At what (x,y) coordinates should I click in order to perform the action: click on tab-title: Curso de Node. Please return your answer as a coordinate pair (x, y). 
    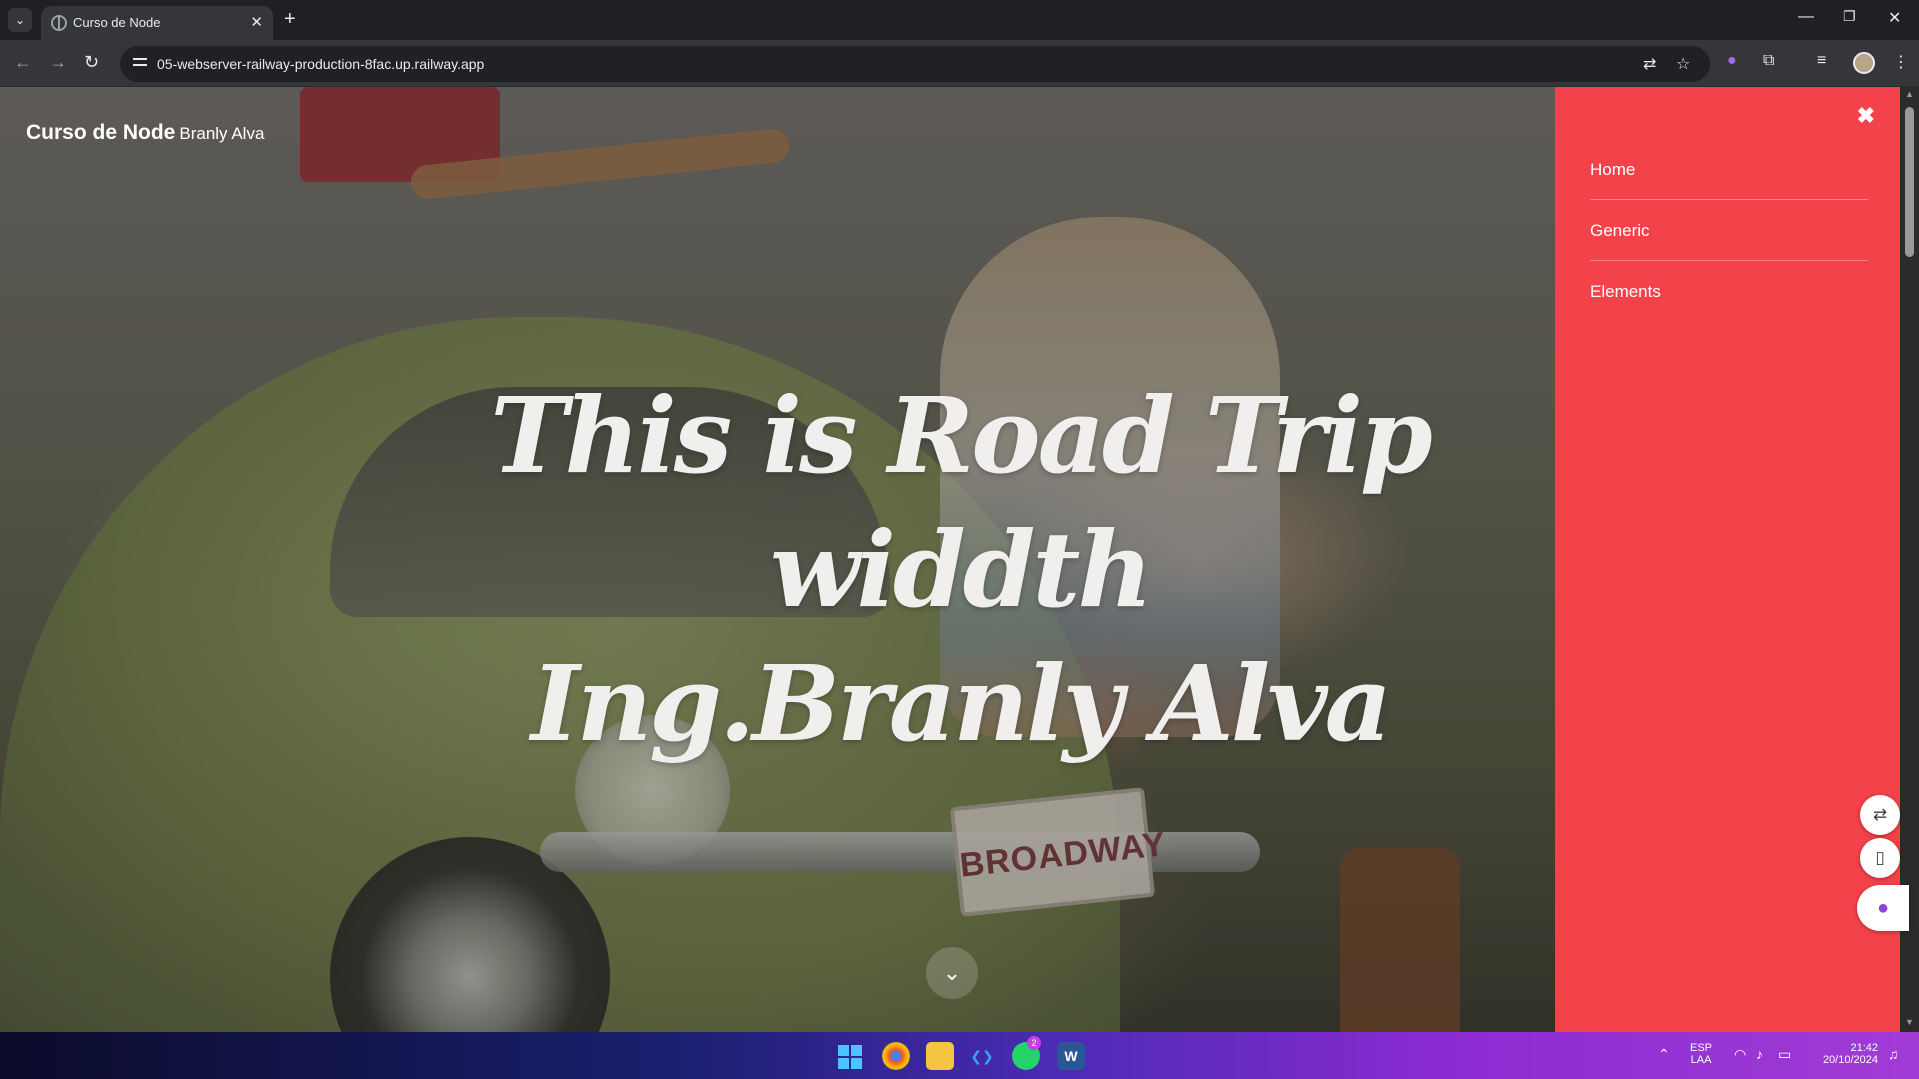
    Looking at the image, I should click on (117, 22).